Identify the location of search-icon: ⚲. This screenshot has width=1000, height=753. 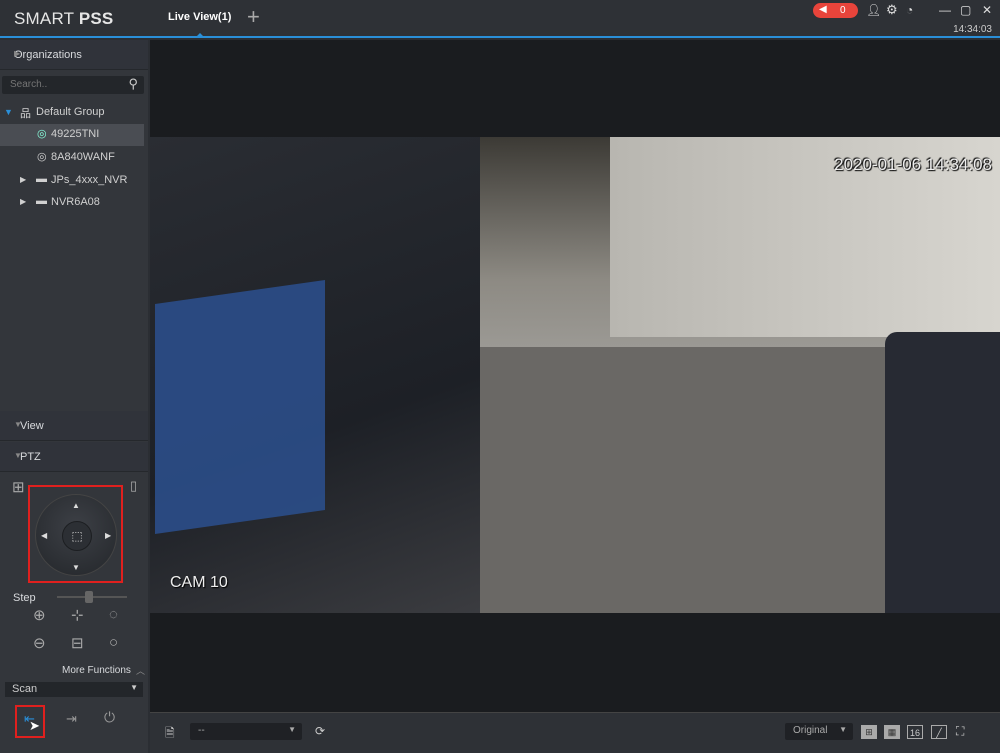
(133, 84).